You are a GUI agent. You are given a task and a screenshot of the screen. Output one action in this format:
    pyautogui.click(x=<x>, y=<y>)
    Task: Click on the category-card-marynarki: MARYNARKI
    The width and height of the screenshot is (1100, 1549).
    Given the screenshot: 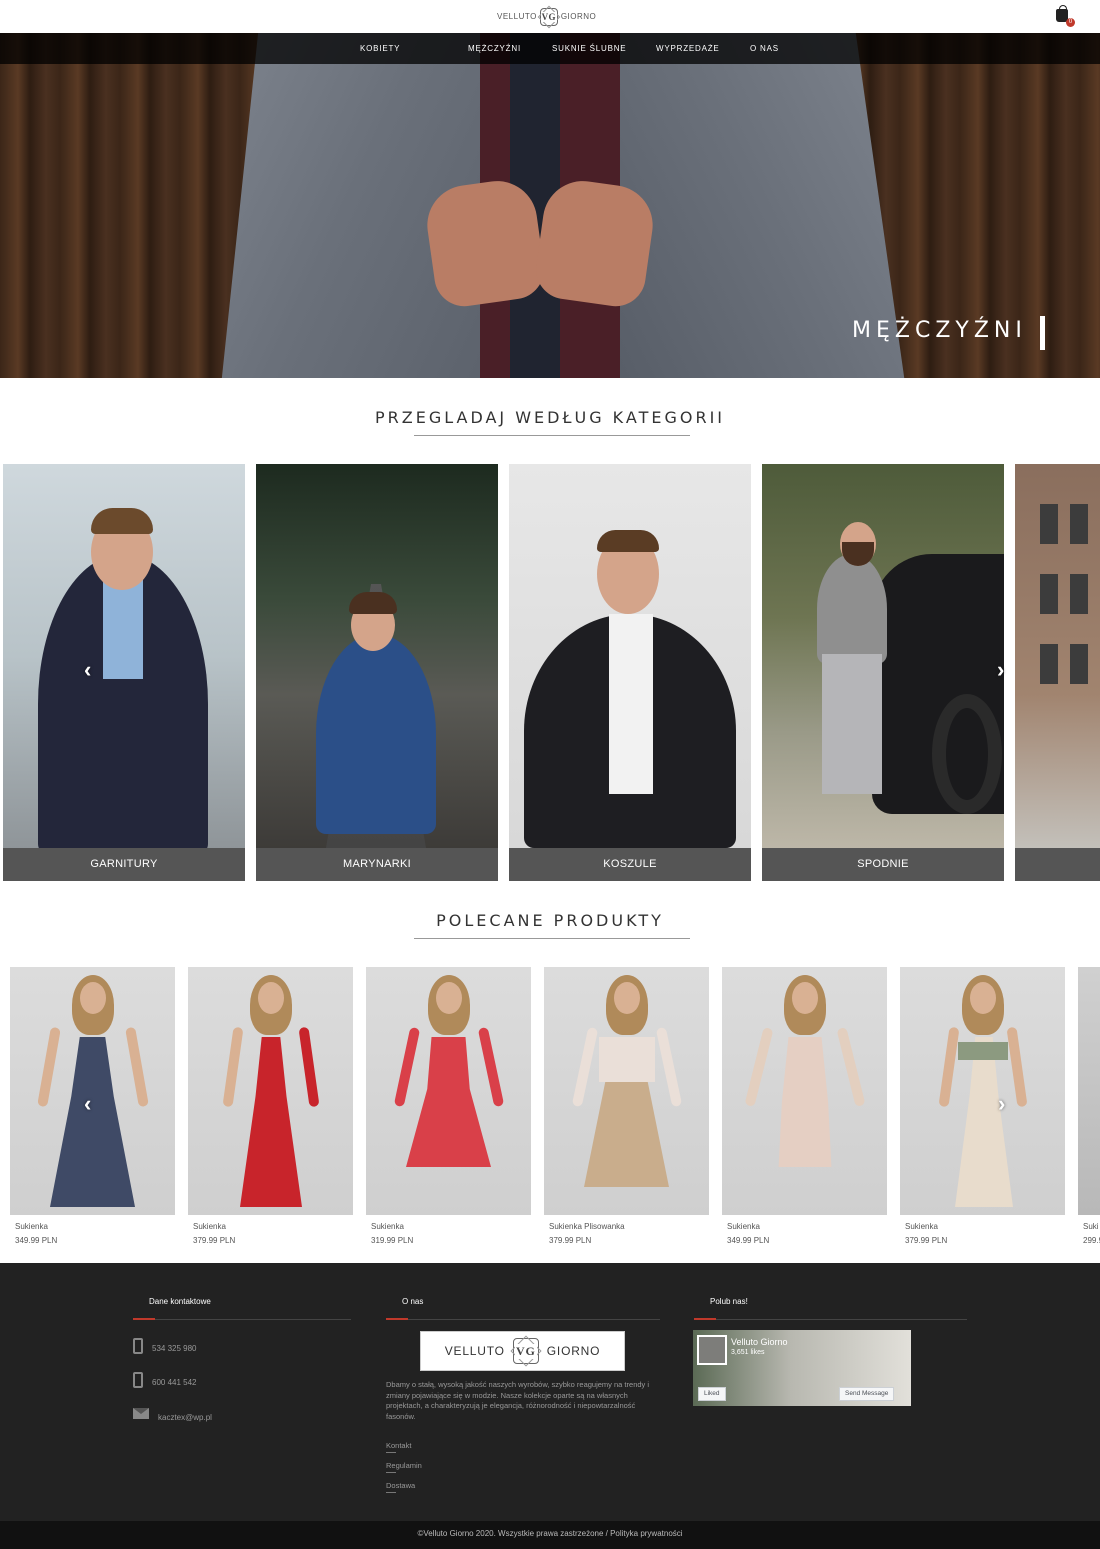 What is the action you would take?
    pyautogui.click(x=377, y=672)
    